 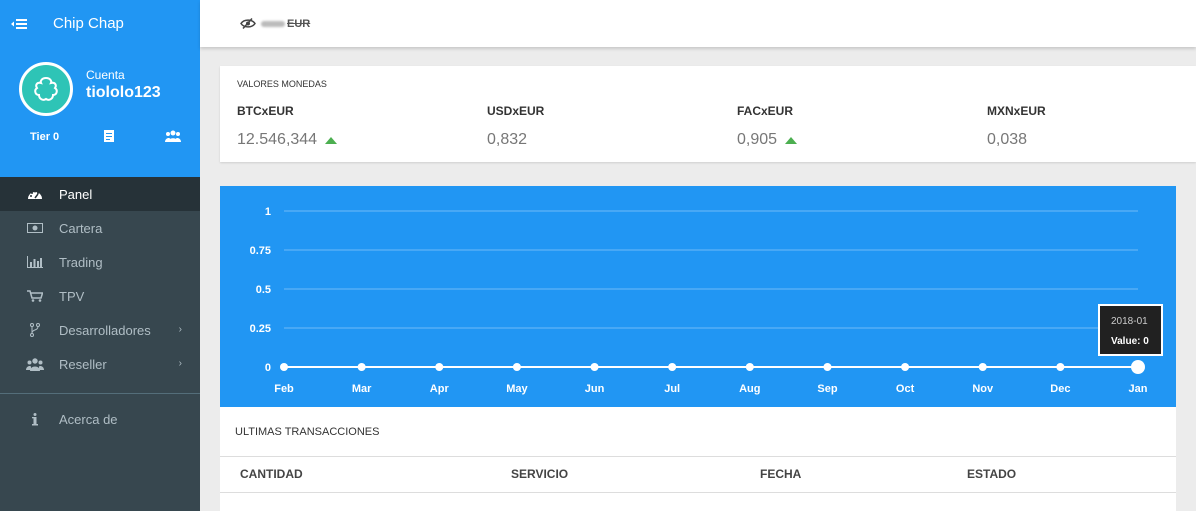 I want to click on tooltip-date: 2018-01, so click(x=1129, y=321).